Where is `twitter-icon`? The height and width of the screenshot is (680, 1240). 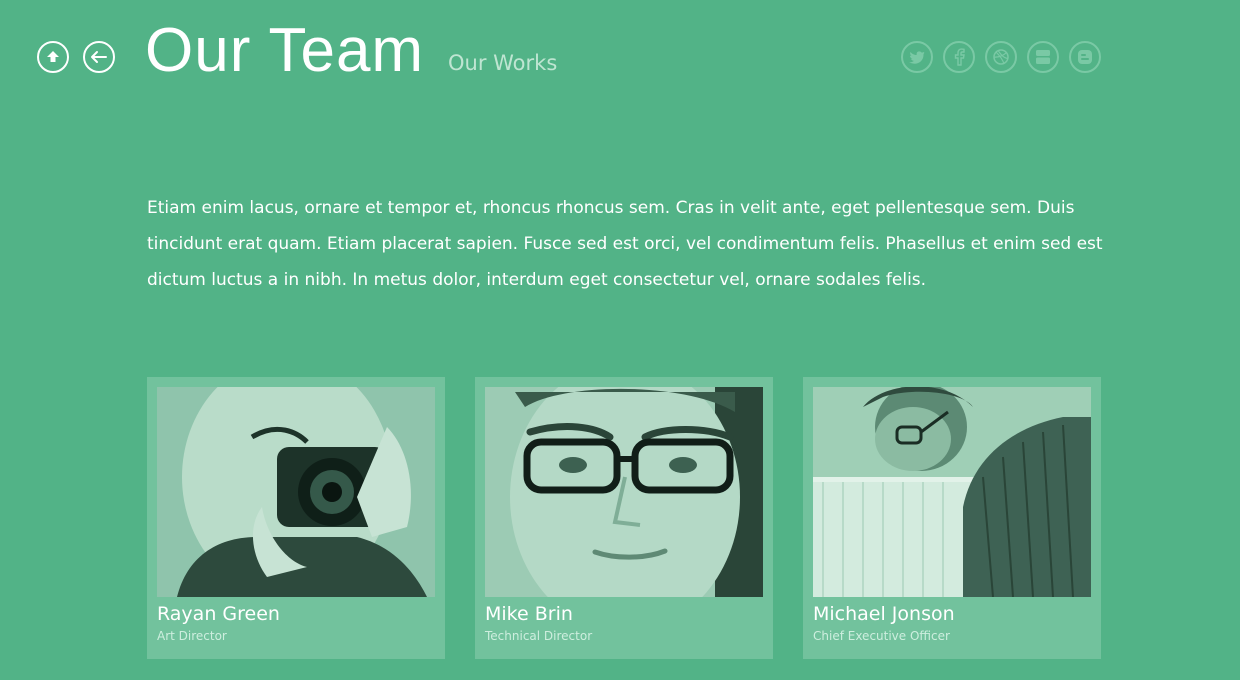
twitter-icon is located at coordinates (917, 57).